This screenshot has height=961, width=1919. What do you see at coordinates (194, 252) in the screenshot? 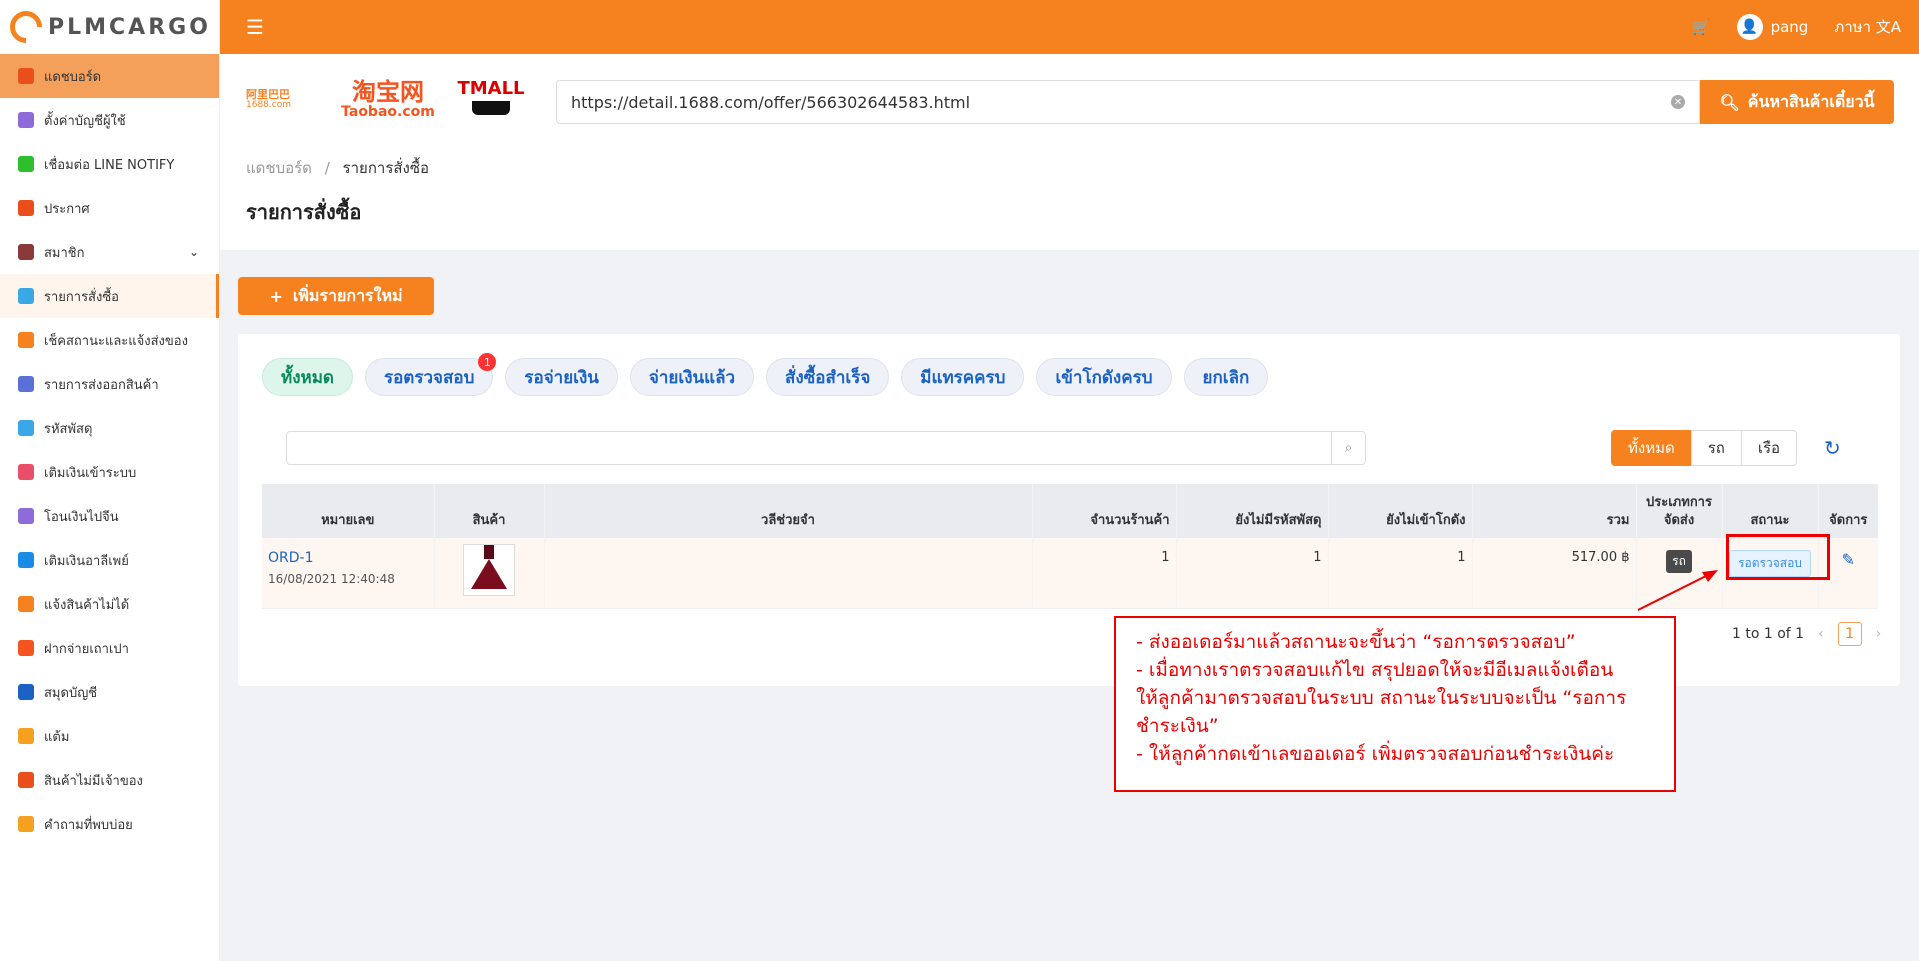
I see `chevron-down-icon: ⌄` at bounding box center [194, 252].